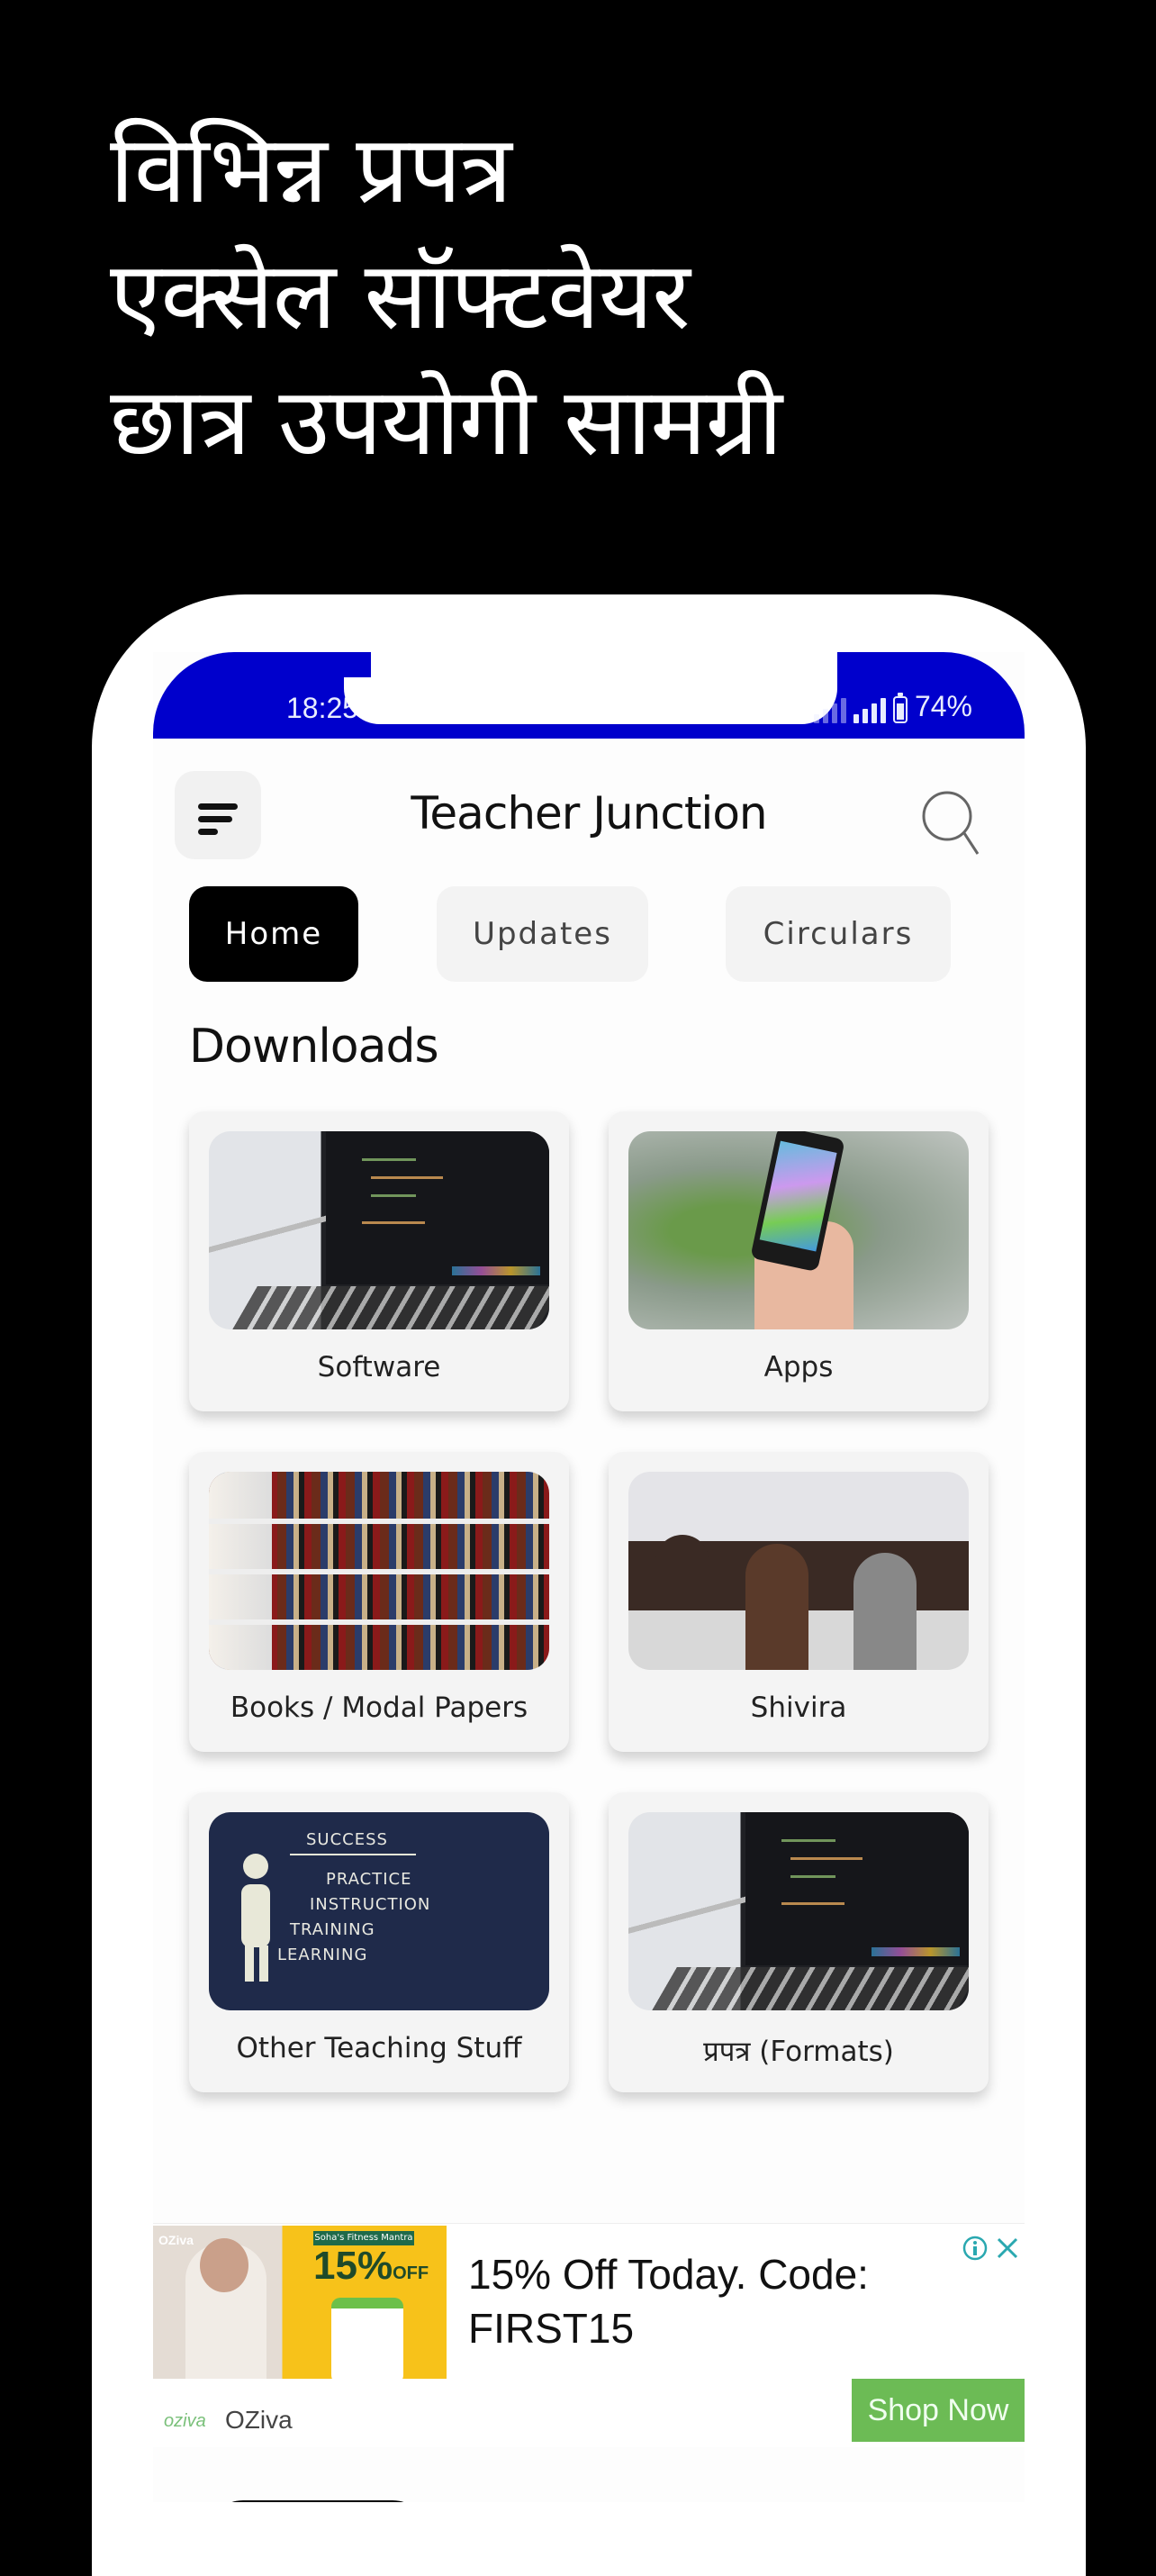 The width and height of the screenshot is (1156, 2576). Describe the element at coordinates (869, 711) in the screenshot. I see `signal-icon-sim2` at that location.